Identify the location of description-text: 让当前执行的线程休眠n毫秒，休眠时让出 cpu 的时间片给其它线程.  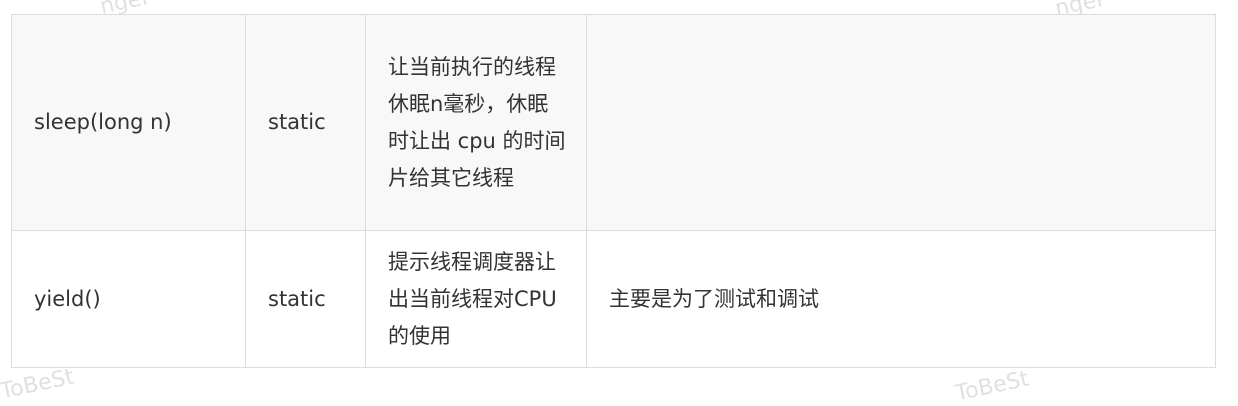
(477, 122).